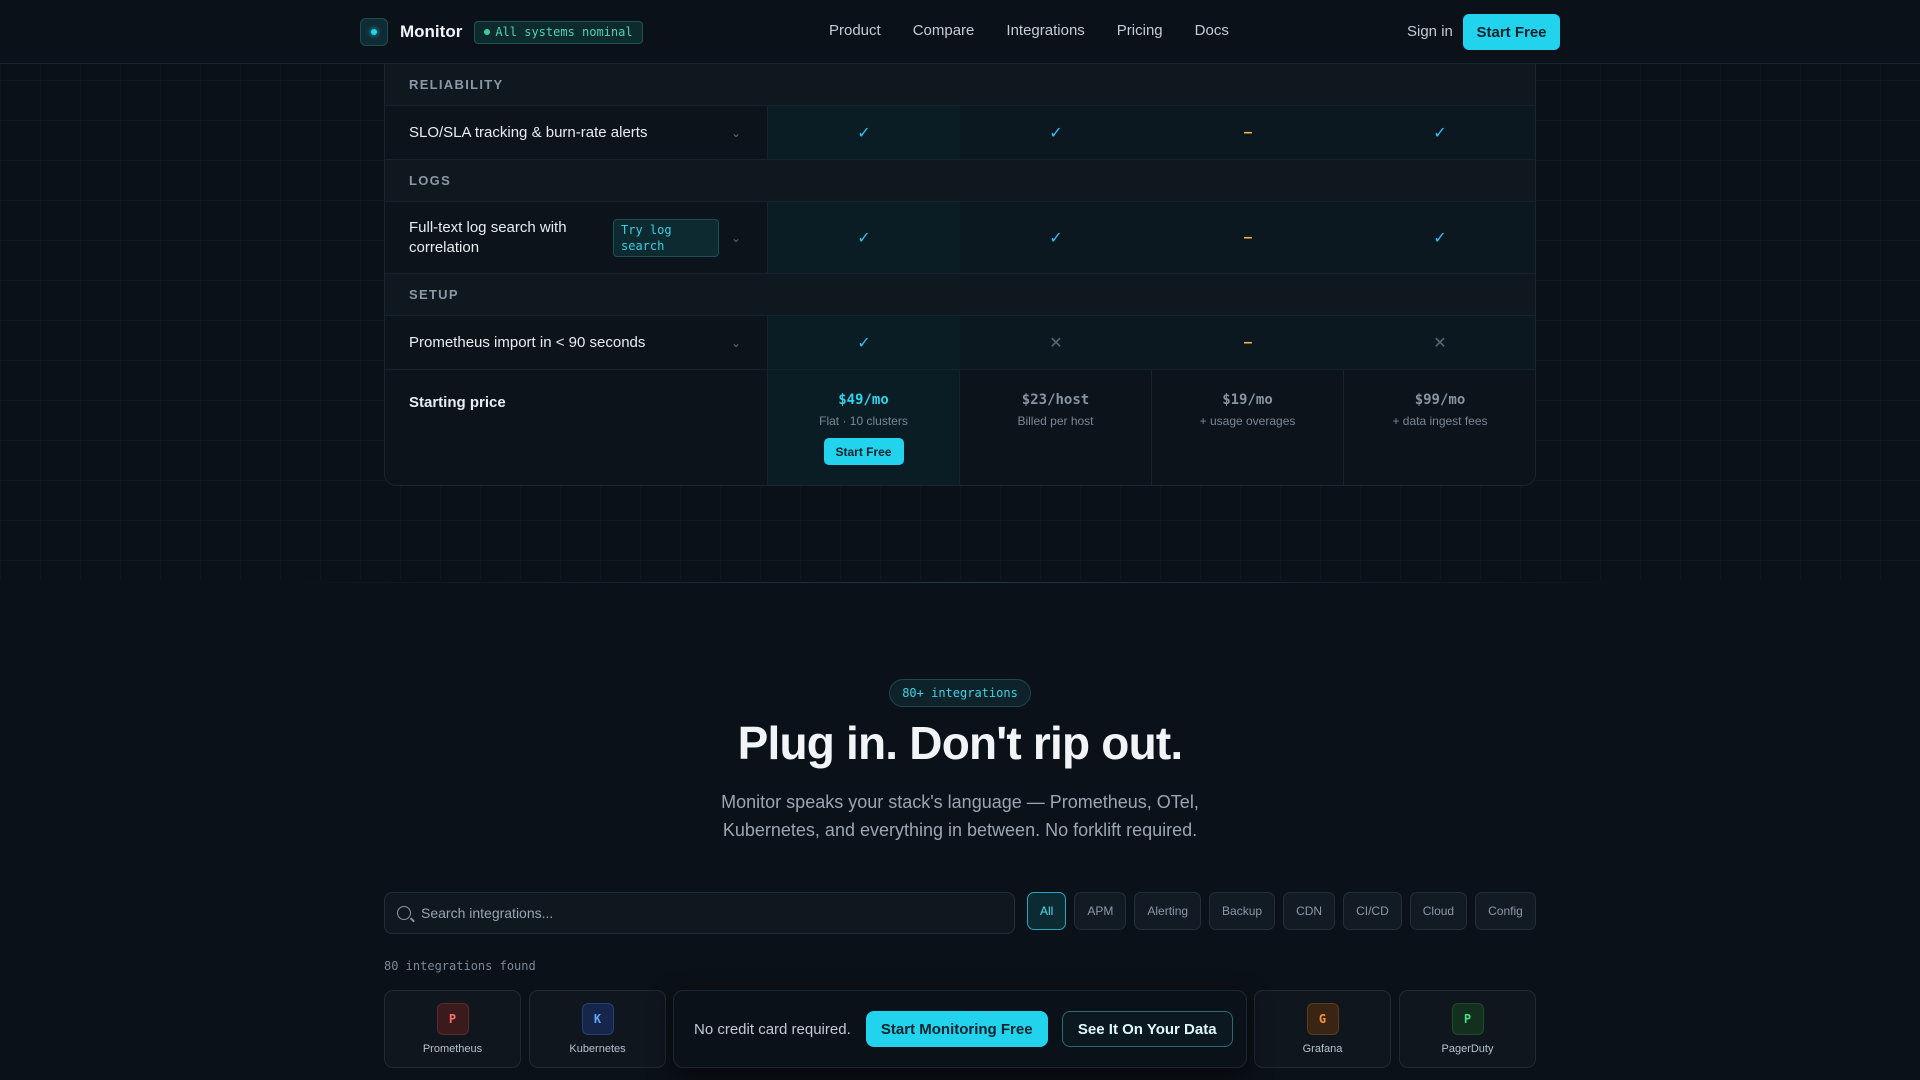  I want to click on cta-note: No credit card required., so click(772, 1029).